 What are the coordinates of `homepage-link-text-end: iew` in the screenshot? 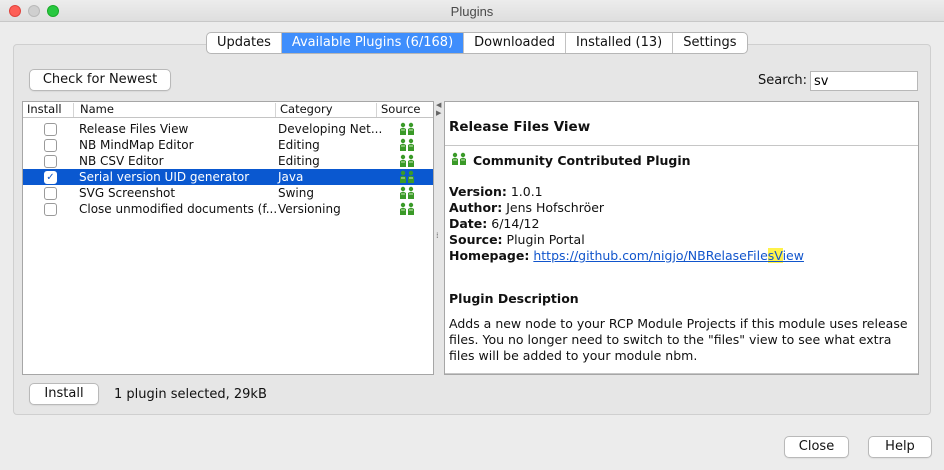 It's located at (793, 255).